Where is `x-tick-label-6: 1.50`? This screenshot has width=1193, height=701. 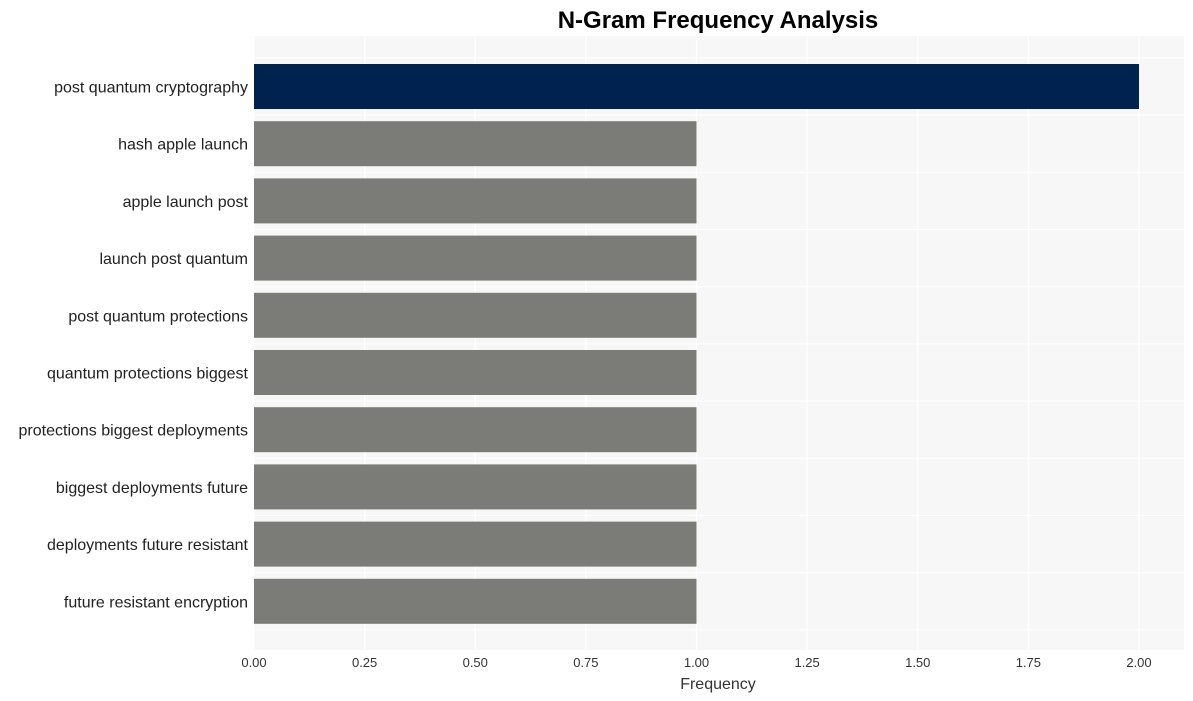 x-tick-label-6: 1.50 is located at coordinates (917, 662).